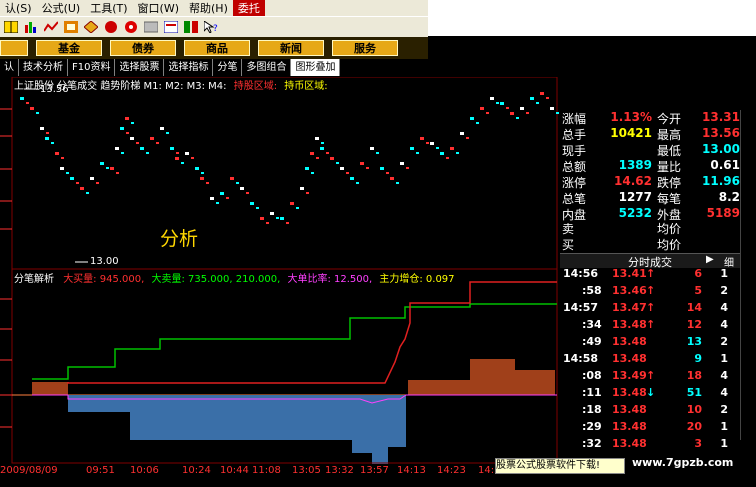 This screenshot has height=487, width=756. Describe the element at coordinates (650, 309) in the screenshot. I see `trade-row: 14:57 13.47 ↑ 14 4` at that location.